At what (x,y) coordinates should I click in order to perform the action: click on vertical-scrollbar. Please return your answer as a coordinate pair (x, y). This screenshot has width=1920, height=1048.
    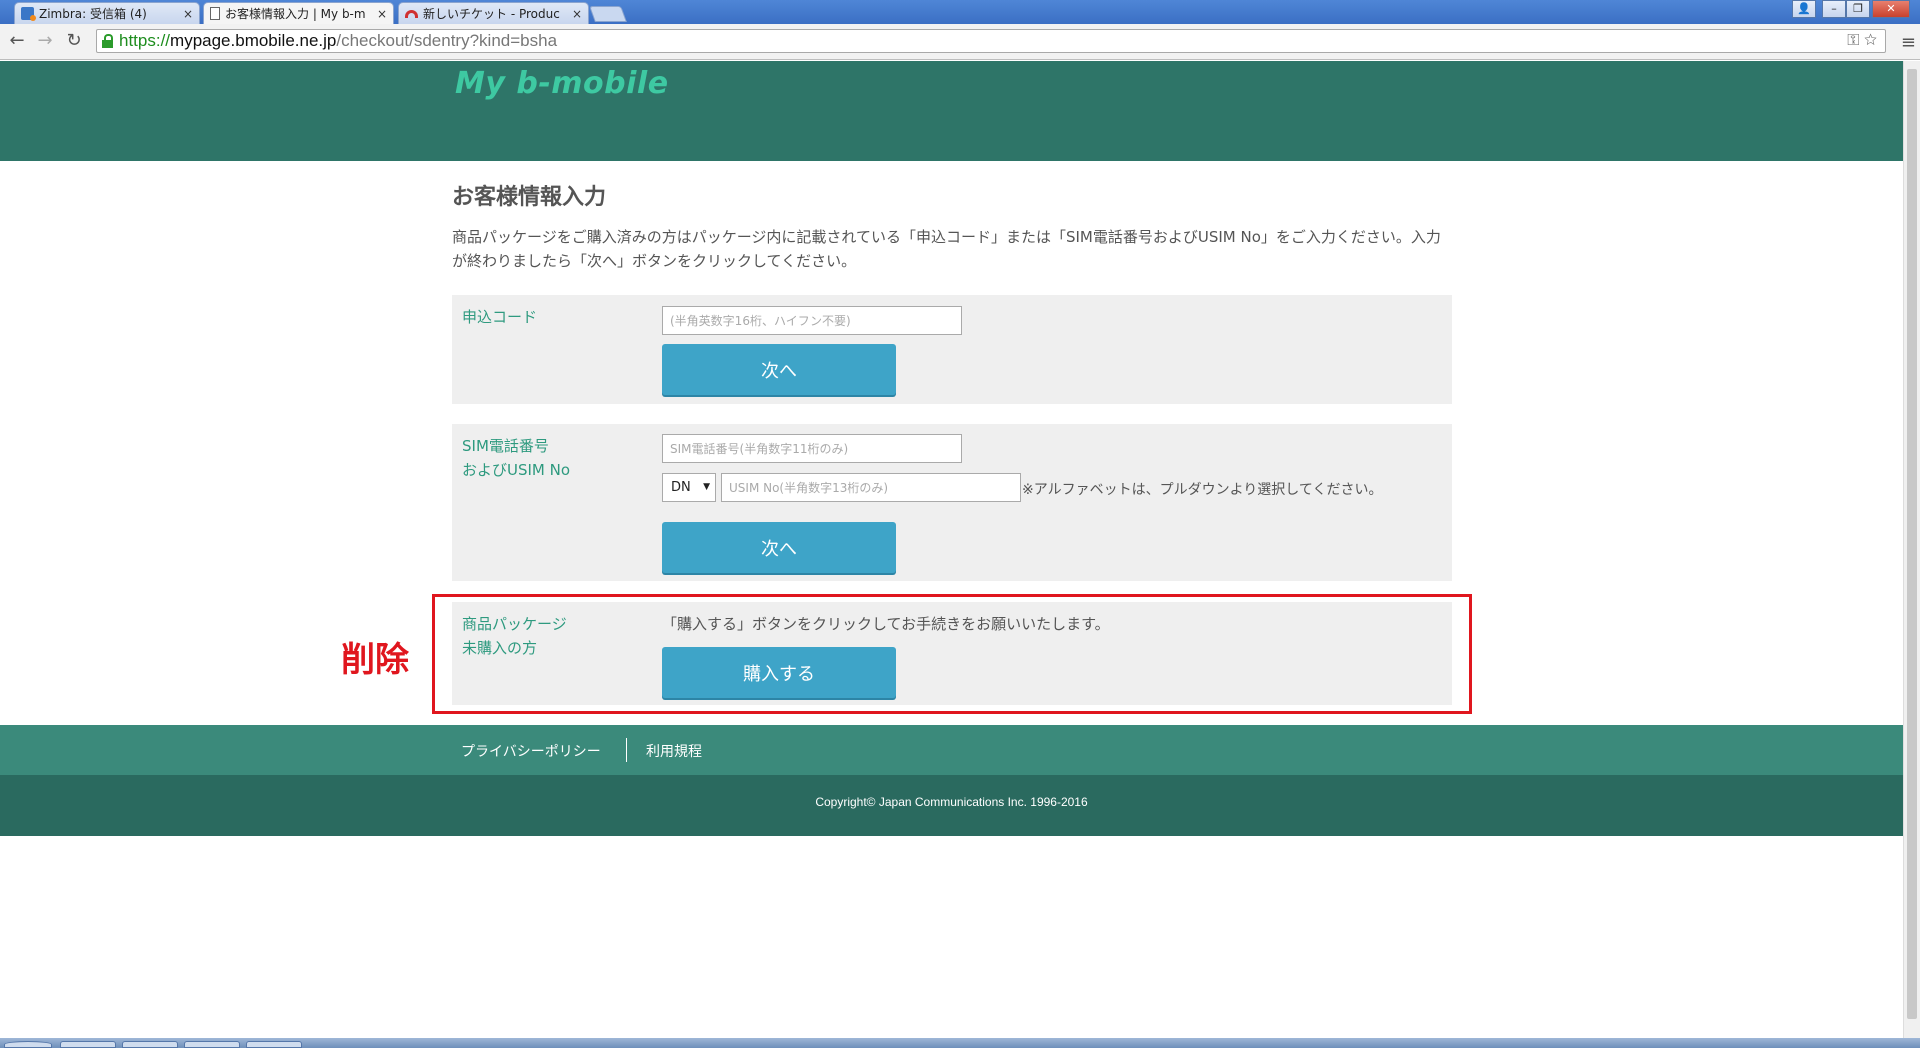
    Looking at the image, I should click on (1911, 549).